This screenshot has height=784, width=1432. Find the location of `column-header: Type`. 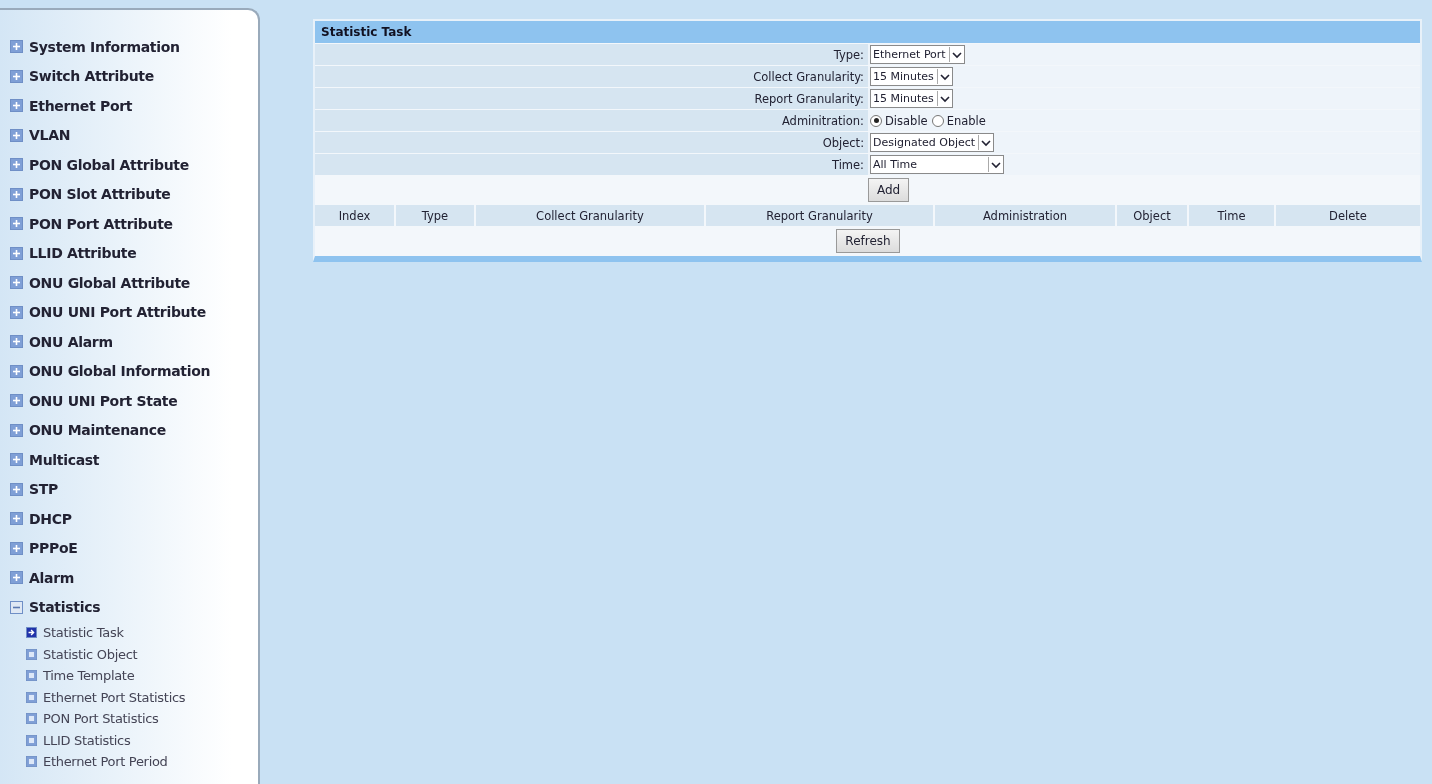

column-header: Type is located at coordinates (435, 215).